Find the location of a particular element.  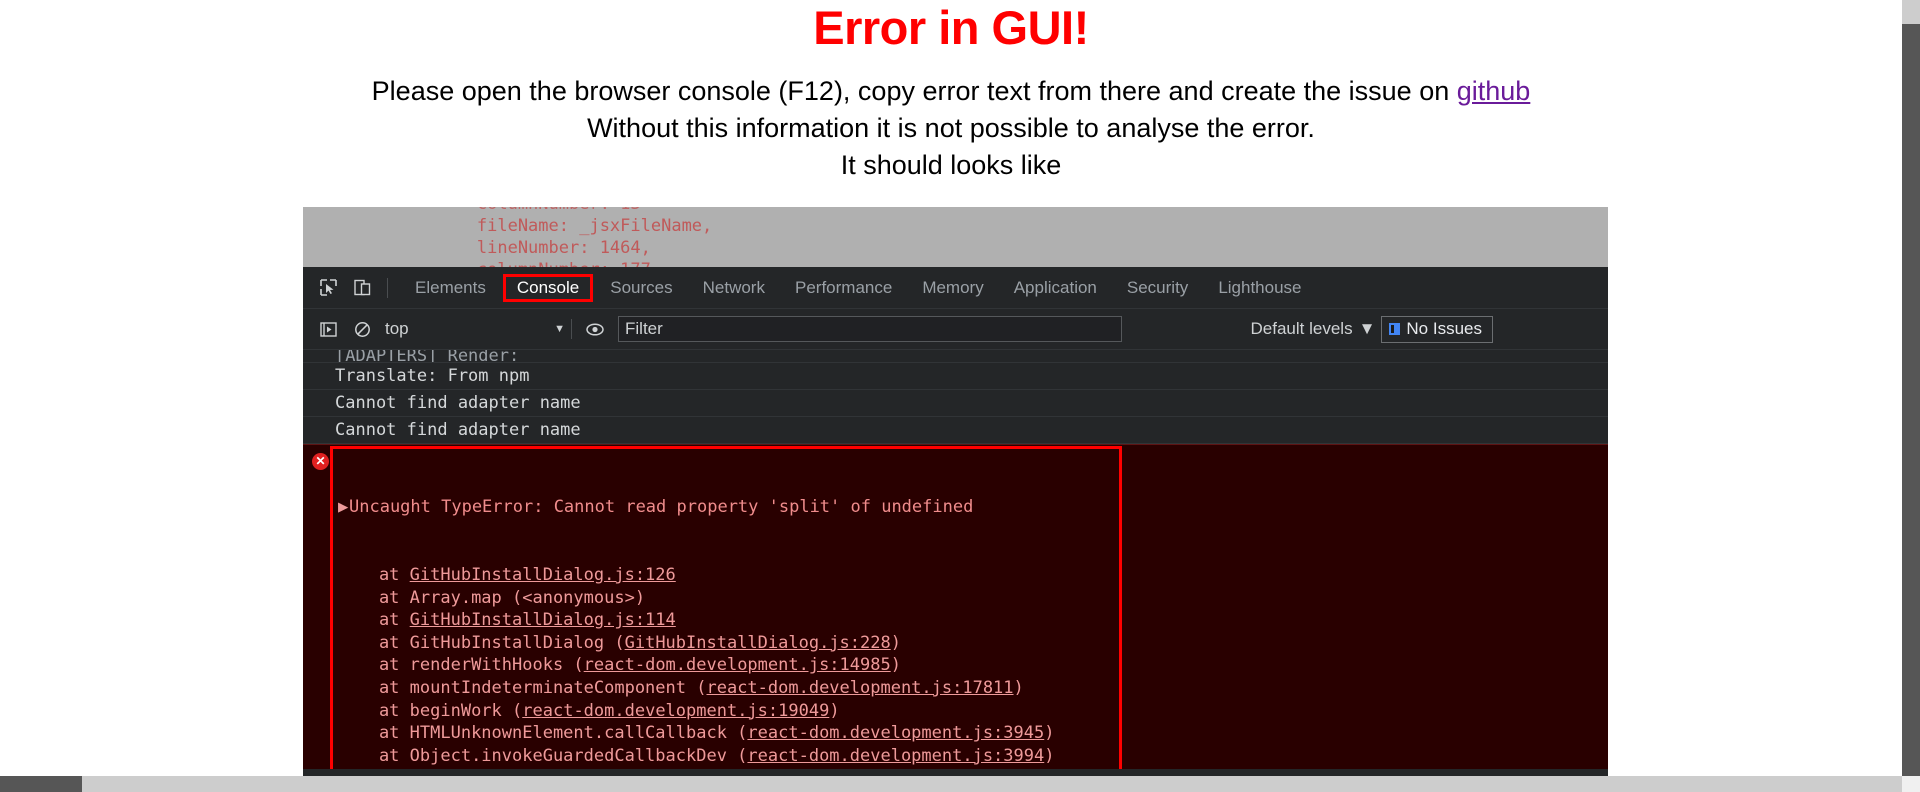

tab-lighthouse: Lighthouse is located at coordinates (1259, 288).